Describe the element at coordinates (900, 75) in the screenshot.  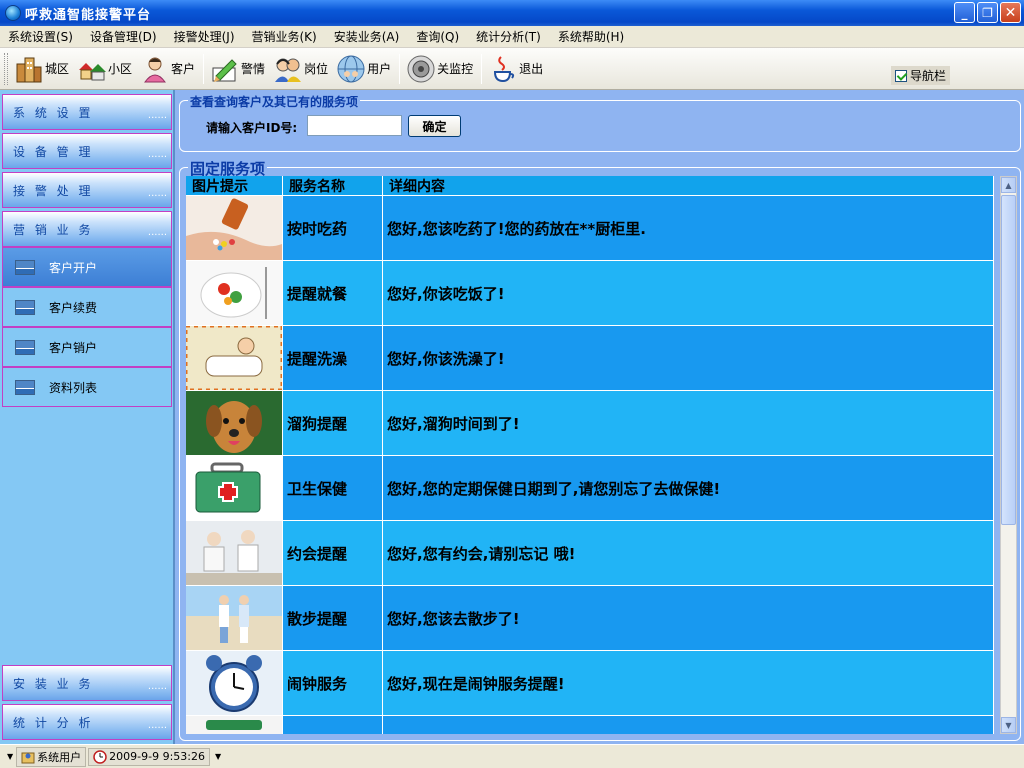
I see `nav-bar-checkbox` at that location.